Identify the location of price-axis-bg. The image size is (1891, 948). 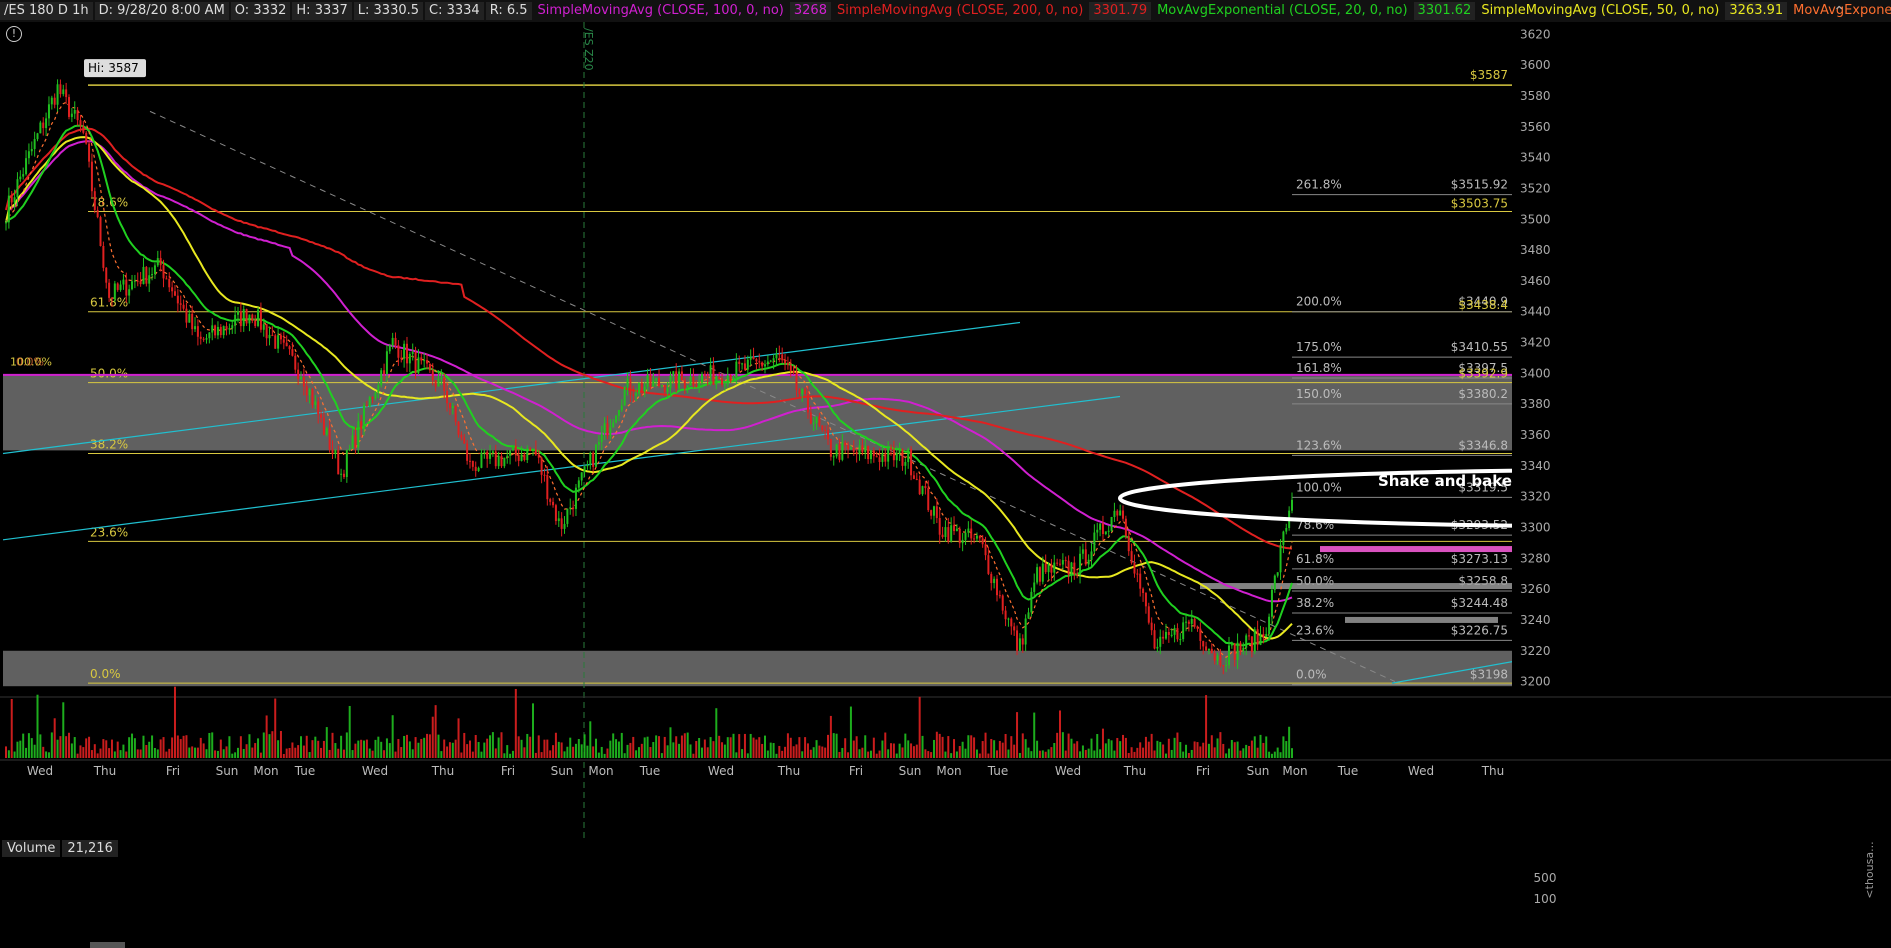
(1701, 359).